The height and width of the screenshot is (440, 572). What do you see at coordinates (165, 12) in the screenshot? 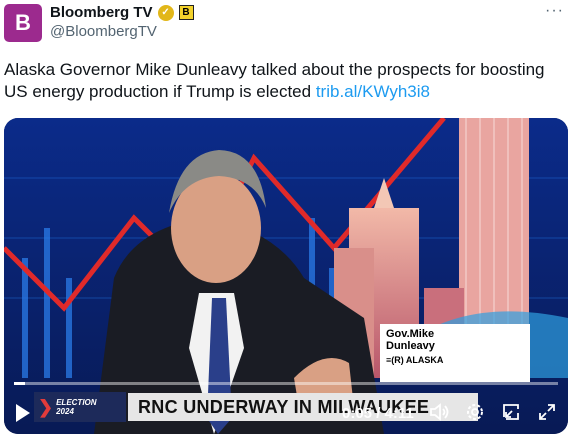
I see `verified-badge-icon: ✓` at bounding box center [165, 12].